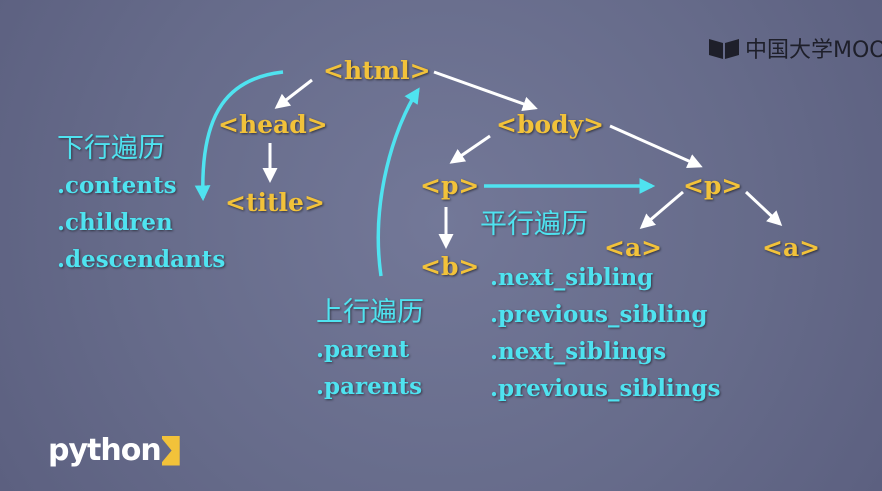 The image size is (882, 491). I want to click on python-logo: python, so click(114, 450).